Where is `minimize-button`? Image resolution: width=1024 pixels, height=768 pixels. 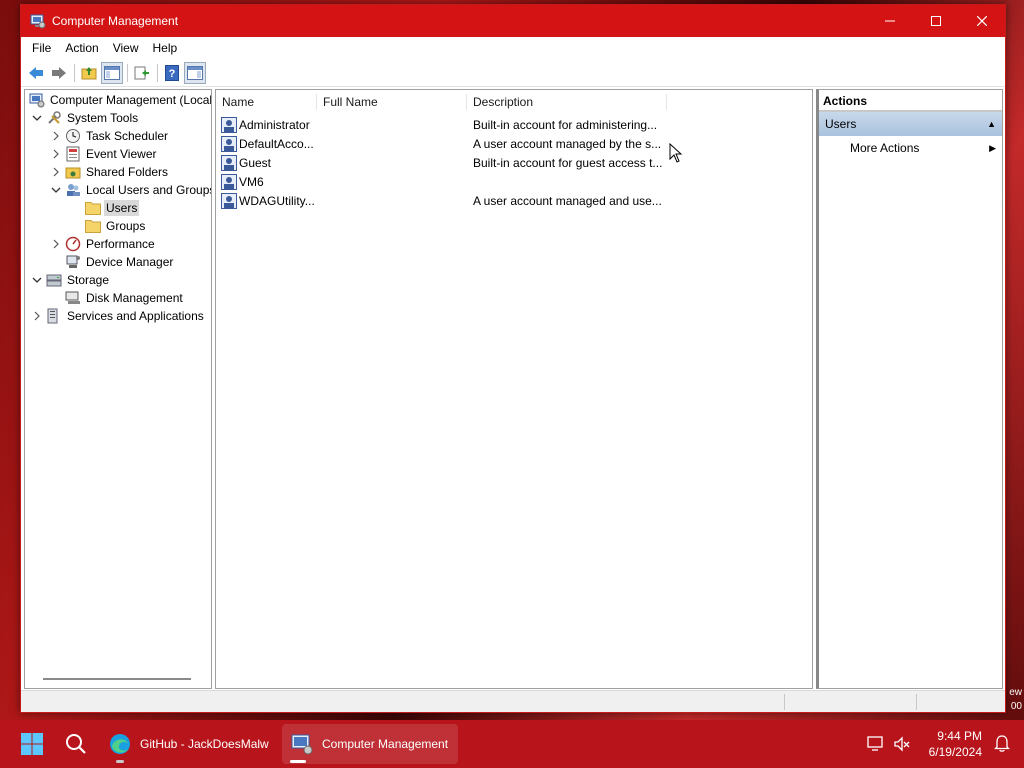 minimize-button is located at coordinates (890, 21).